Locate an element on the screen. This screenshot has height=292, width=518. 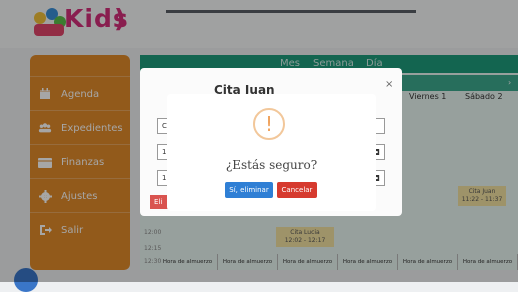
cancel-button: Cancelar is located at coordinates (297, 190).